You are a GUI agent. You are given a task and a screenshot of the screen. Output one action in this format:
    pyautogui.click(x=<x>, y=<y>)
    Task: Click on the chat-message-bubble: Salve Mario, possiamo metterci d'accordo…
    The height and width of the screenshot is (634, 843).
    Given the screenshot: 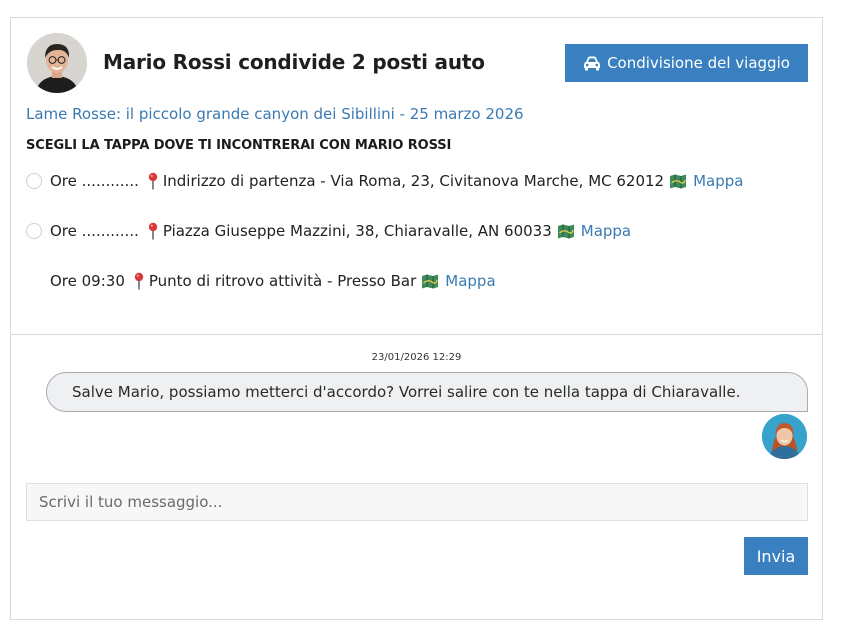 What is the action you would take?
    pyautogui.click(x=427, y=392)
    